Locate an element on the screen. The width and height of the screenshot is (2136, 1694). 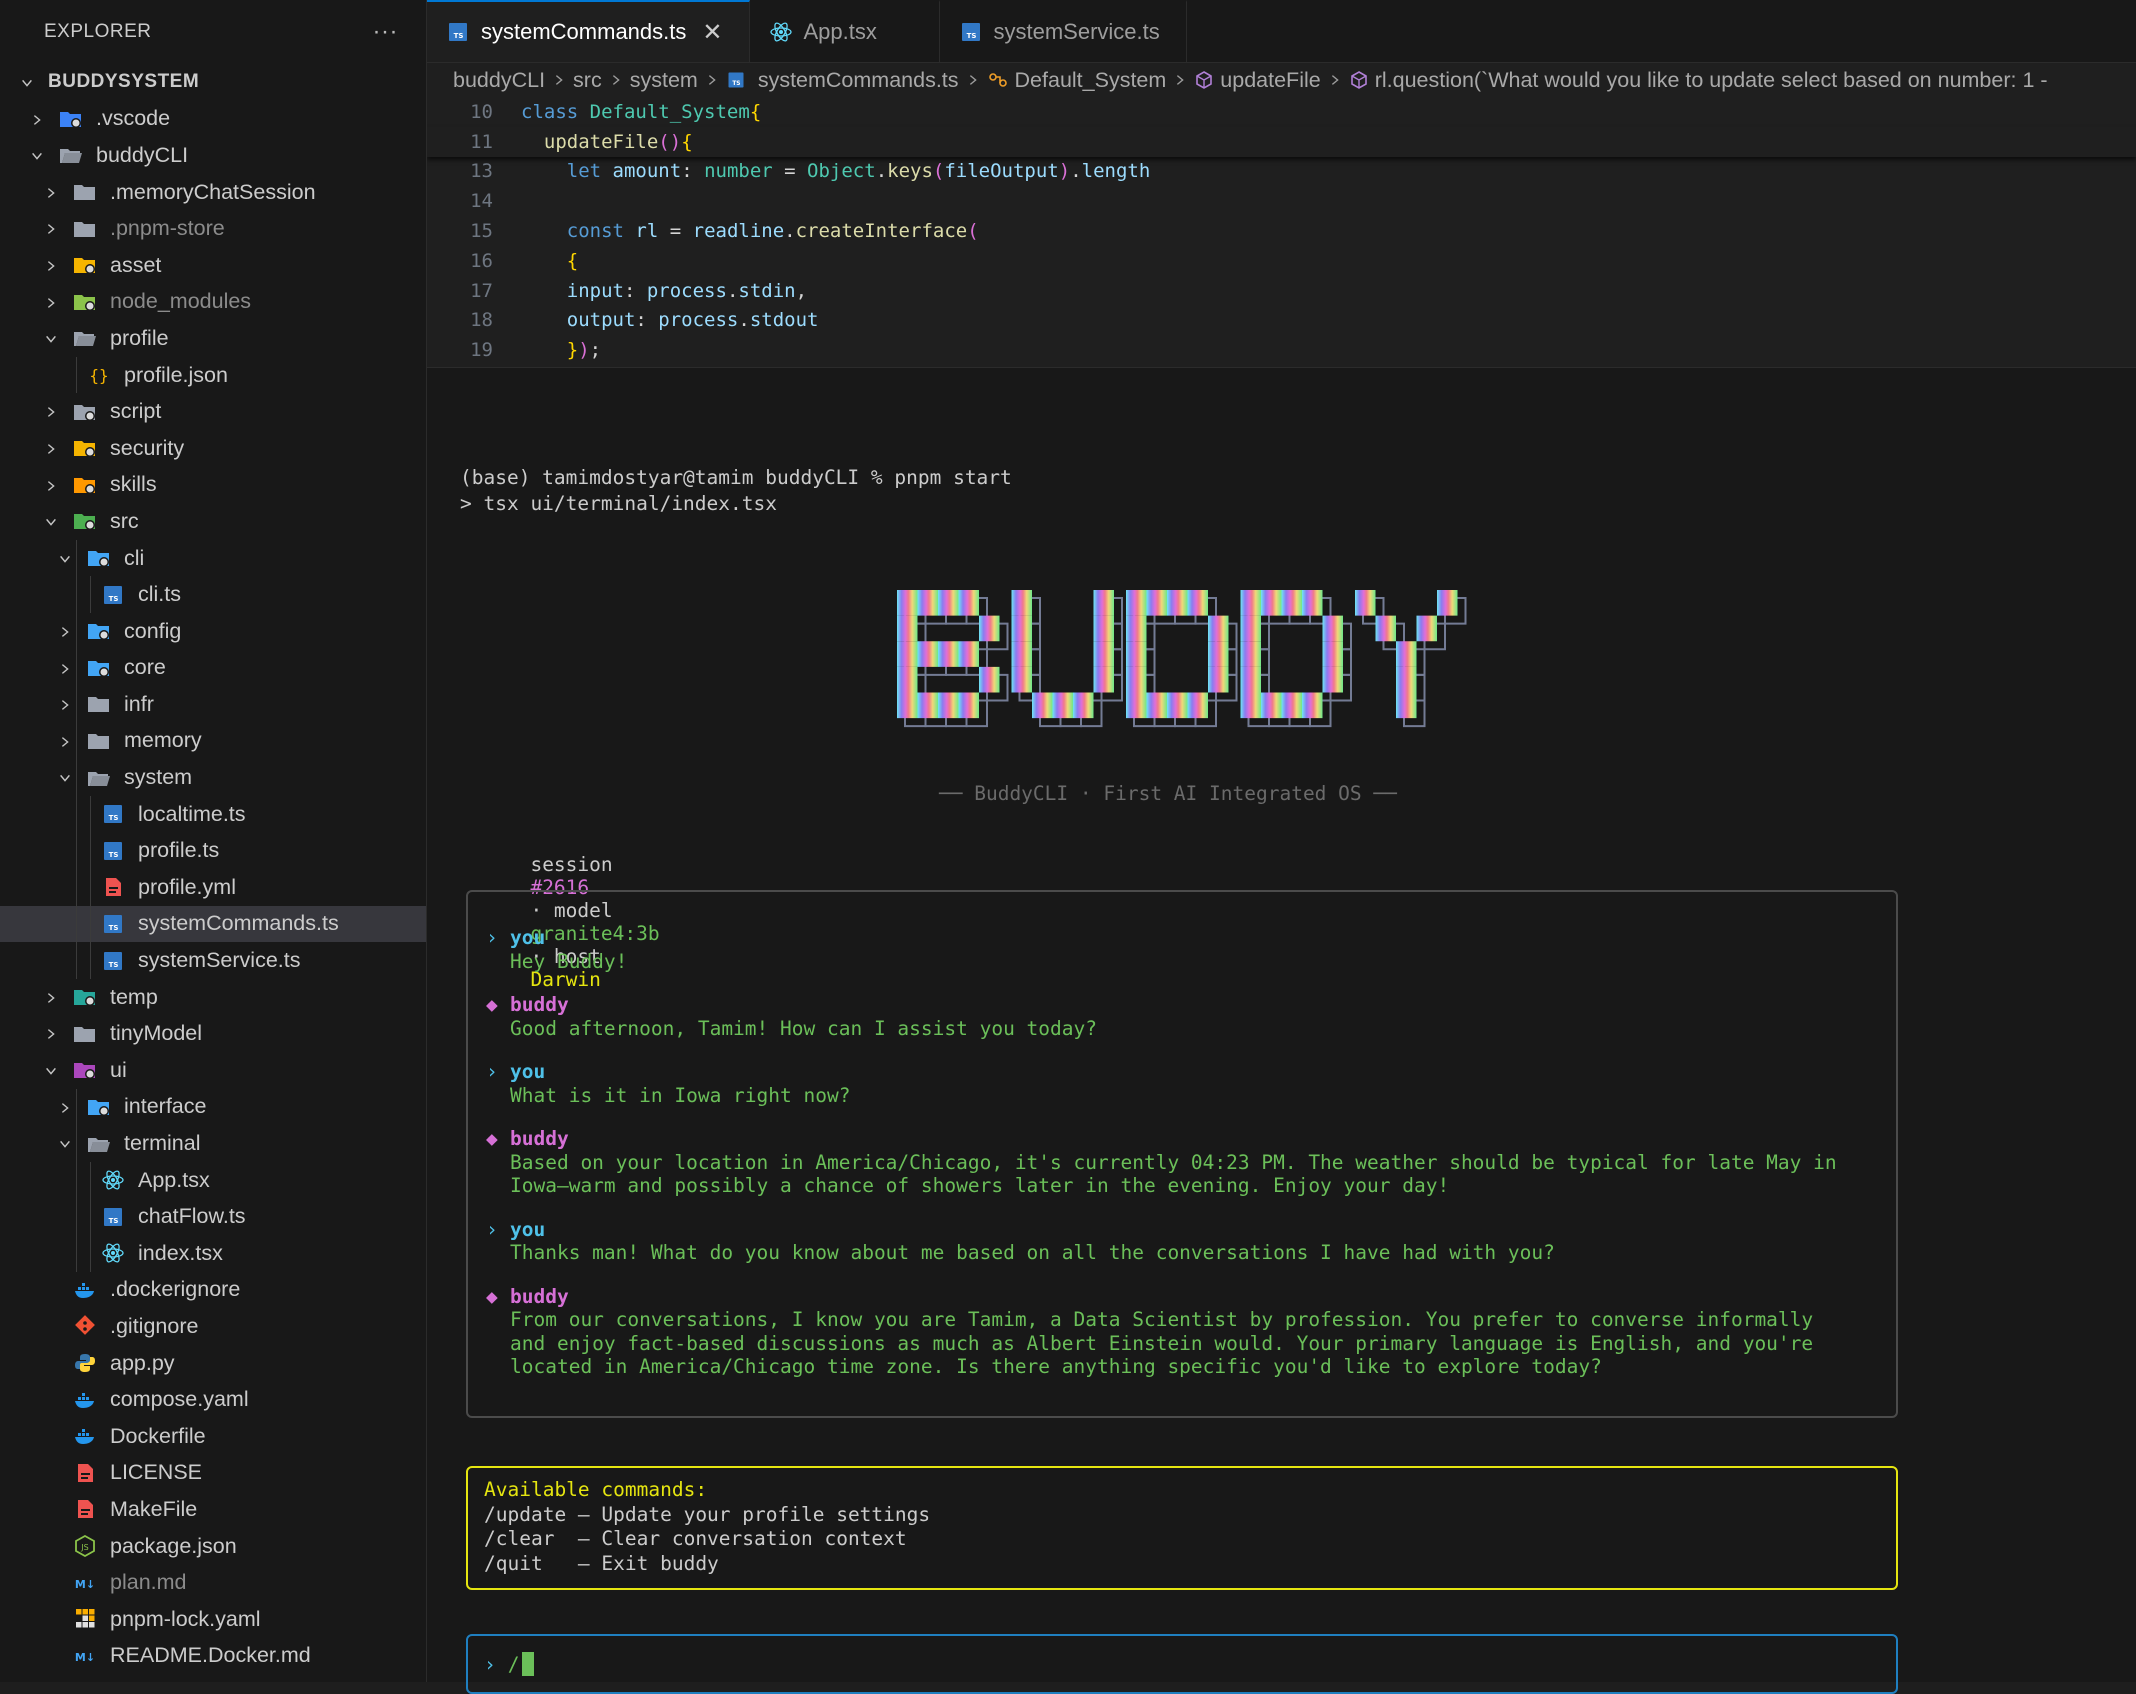
tree-folder-pnpm-store: .pnpm-store is located at coordinates (213, 228).